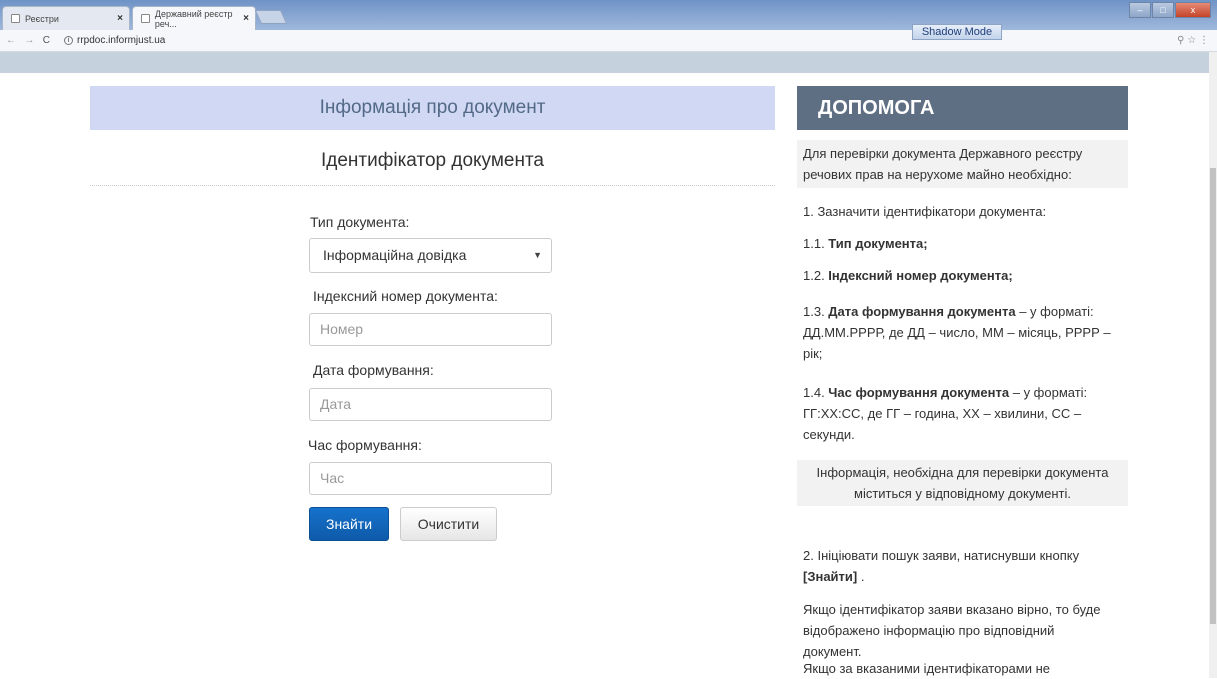 This screenshot has height=679, width=1217. Describe the element at coordinates (608, 62) in the screenshot. I see `page-top-strip` at that location.